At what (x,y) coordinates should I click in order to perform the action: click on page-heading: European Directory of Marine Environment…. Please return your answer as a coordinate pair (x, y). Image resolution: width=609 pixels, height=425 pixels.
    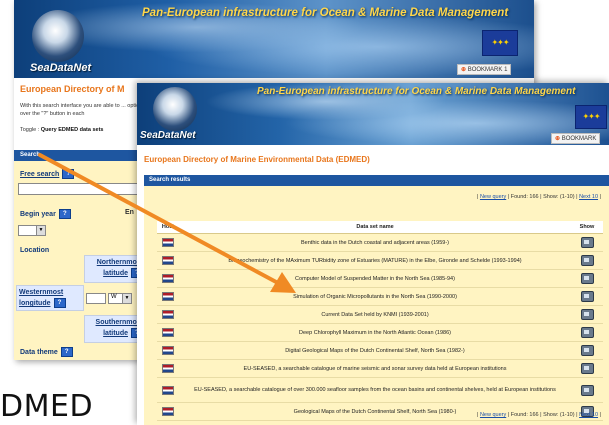
    Looking at the image, I should click on (257, 159).